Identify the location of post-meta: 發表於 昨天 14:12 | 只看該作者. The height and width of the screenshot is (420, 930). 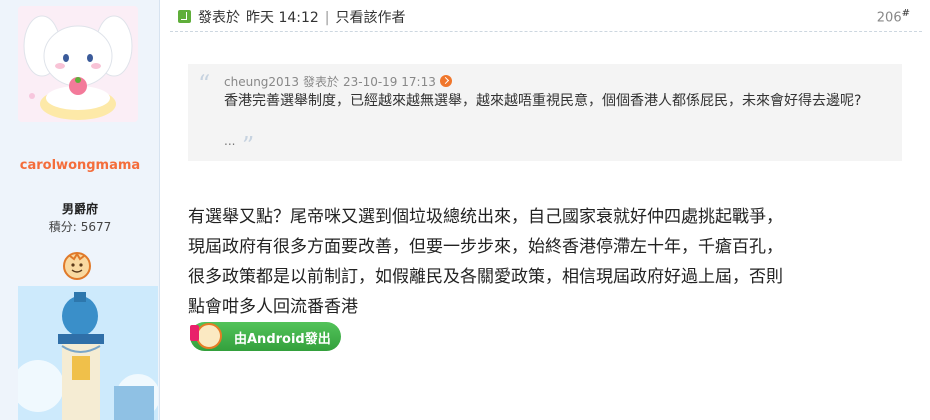
(302, 17).